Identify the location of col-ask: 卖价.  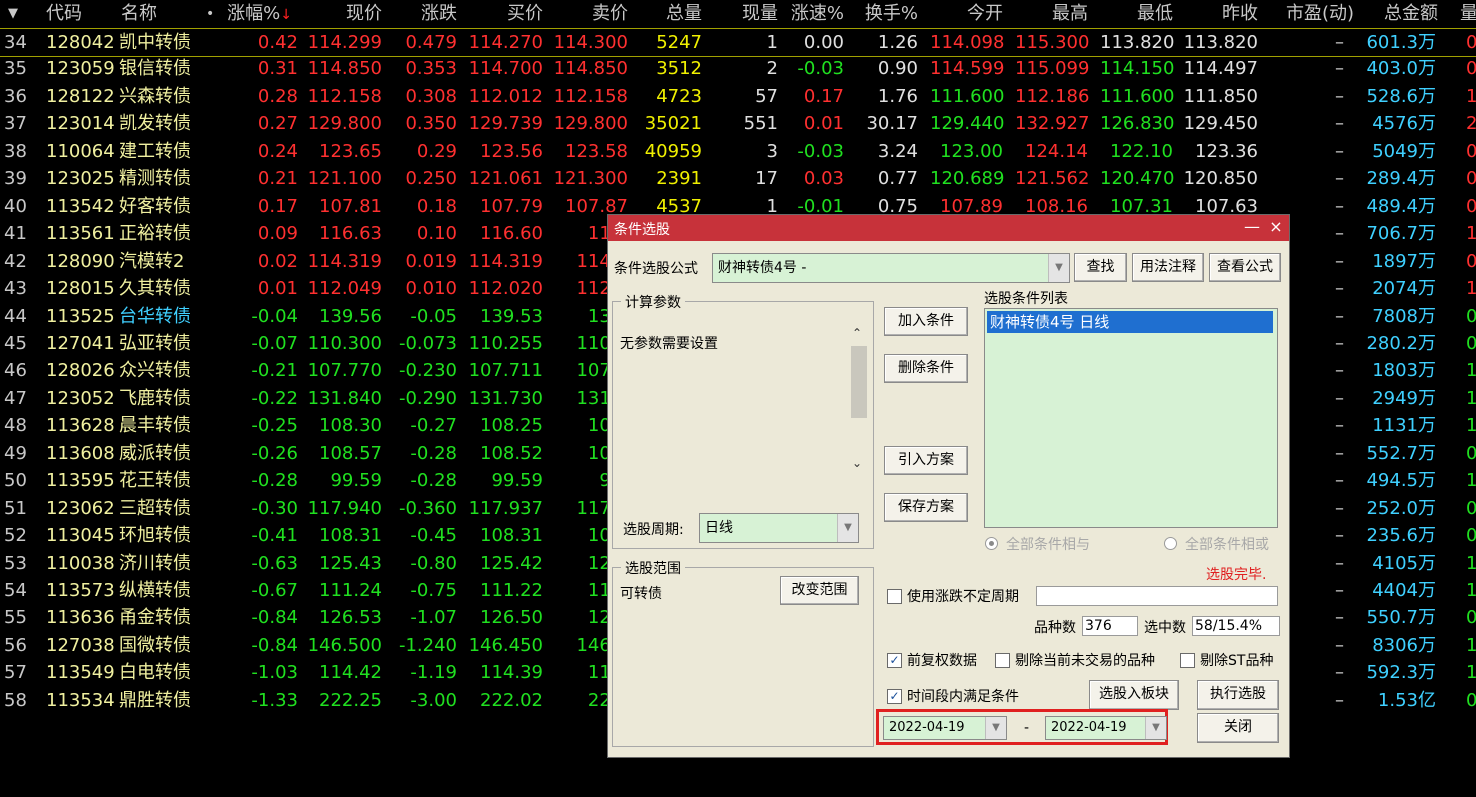
(589, 14).